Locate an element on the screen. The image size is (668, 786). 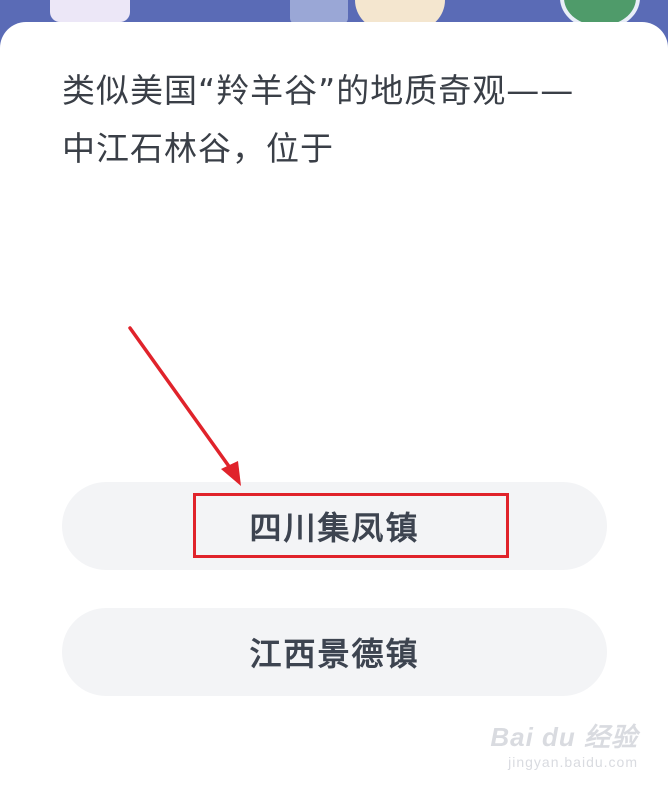
watermark-url: jingyan.baidu.com is located at coordinates (573, 762).